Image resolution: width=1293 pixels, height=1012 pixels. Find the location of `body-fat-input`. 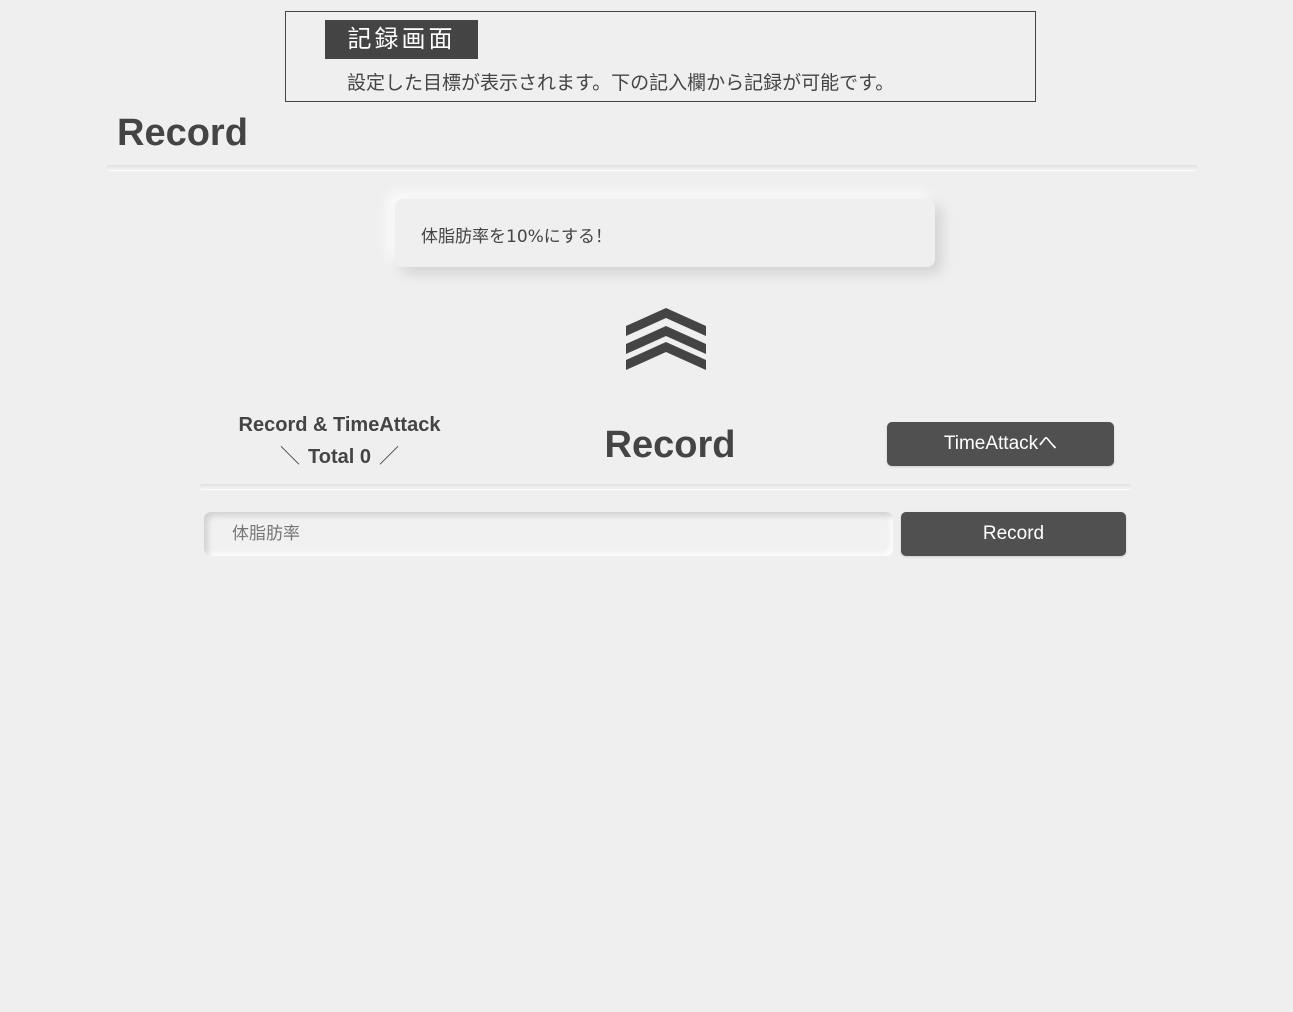

body-fat-input is located at coordinates (548, 534).